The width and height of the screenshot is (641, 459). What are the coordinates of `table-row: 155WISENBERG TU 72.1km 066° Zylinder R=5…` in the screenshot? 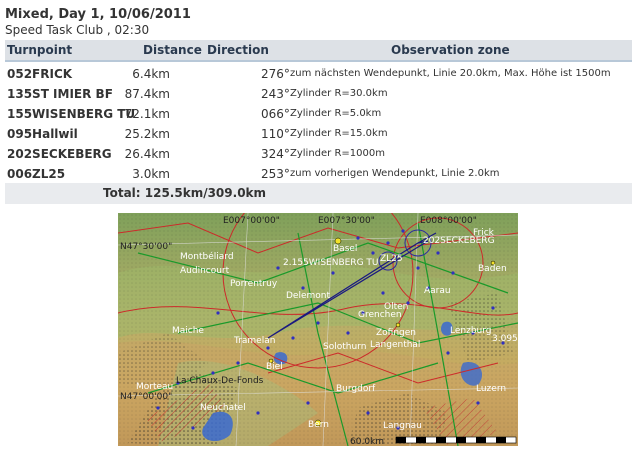 It's located at (318, 114).